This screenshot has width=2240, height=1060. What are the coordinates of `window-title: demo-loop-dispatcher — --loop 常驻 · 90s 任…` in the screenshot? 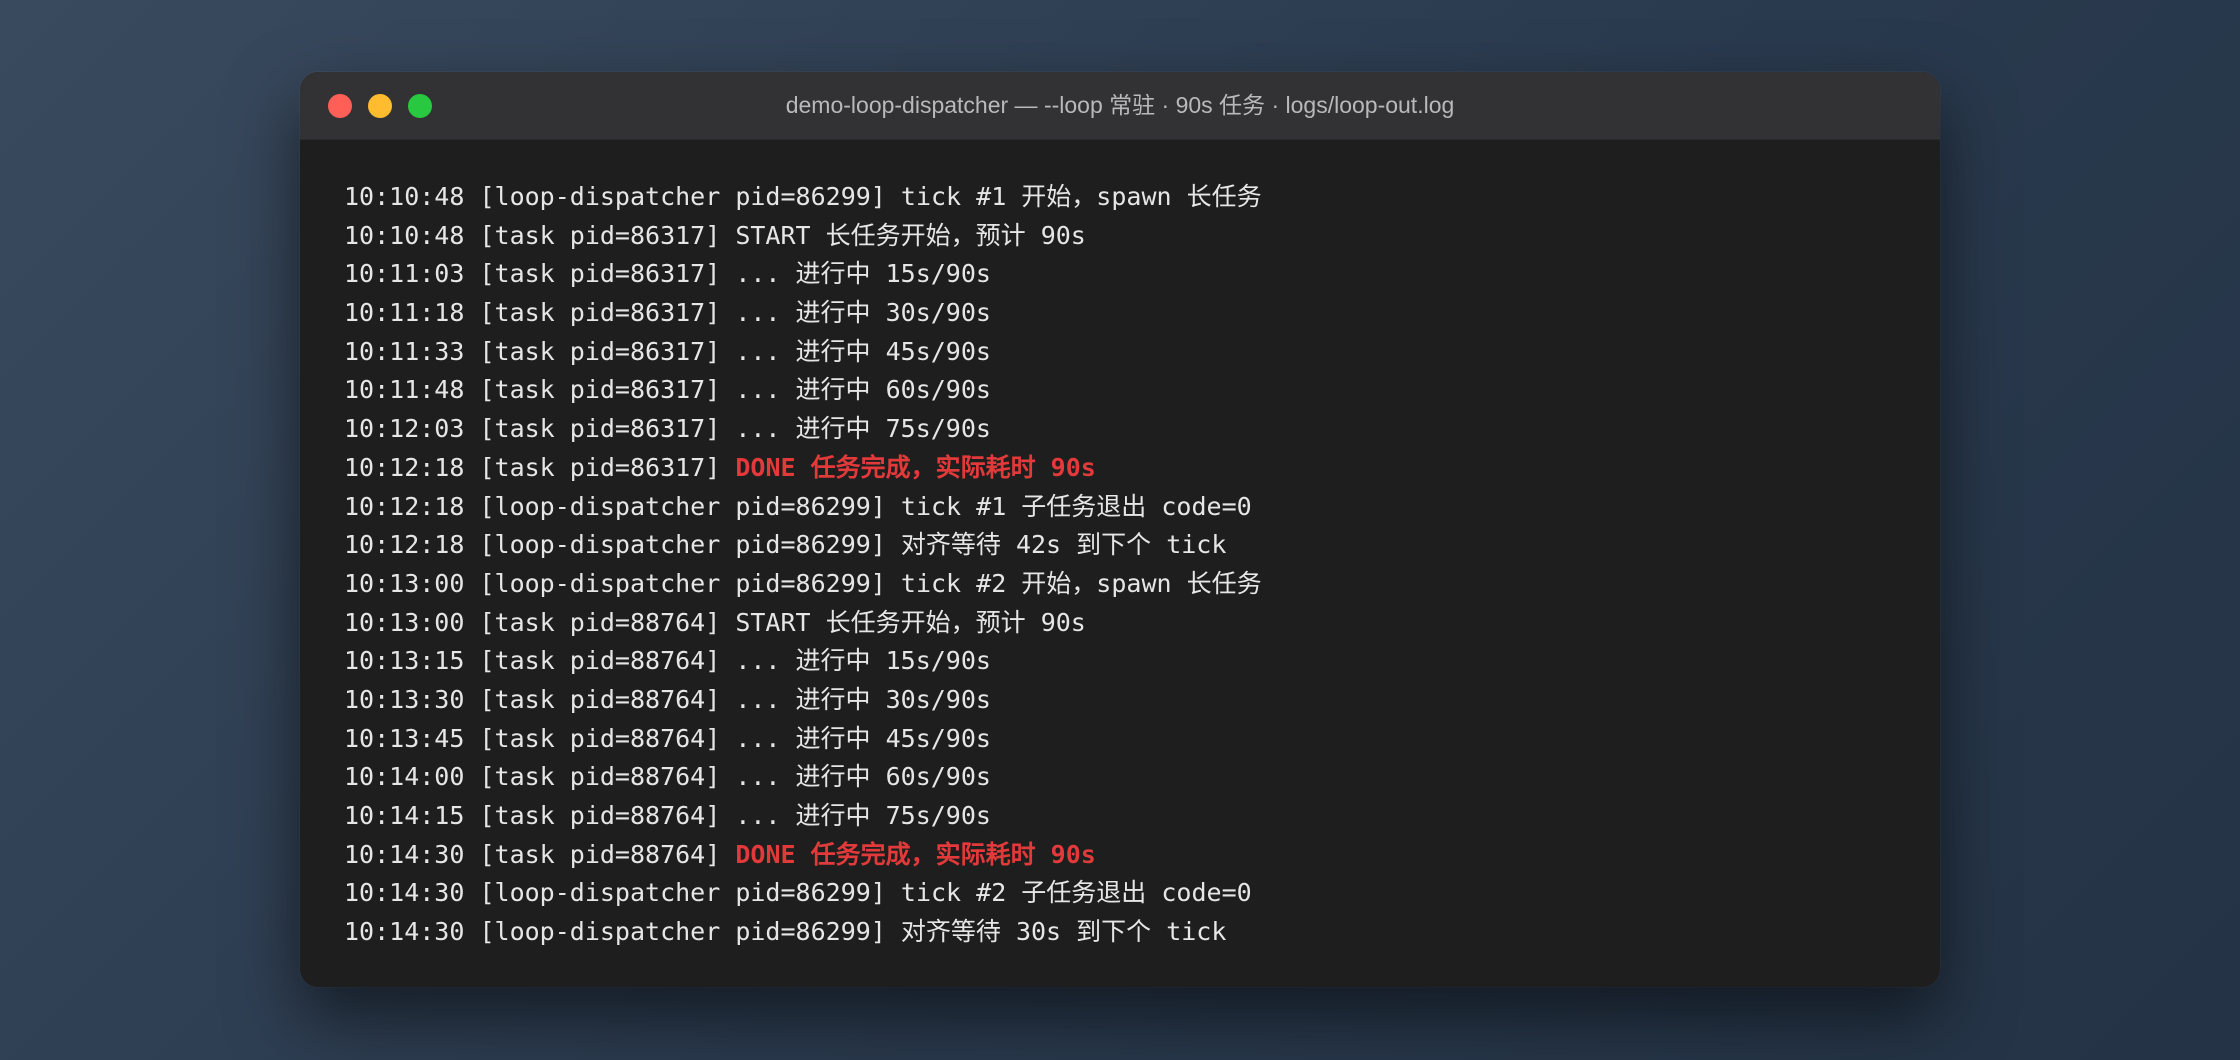 It's located at (1120, 105).